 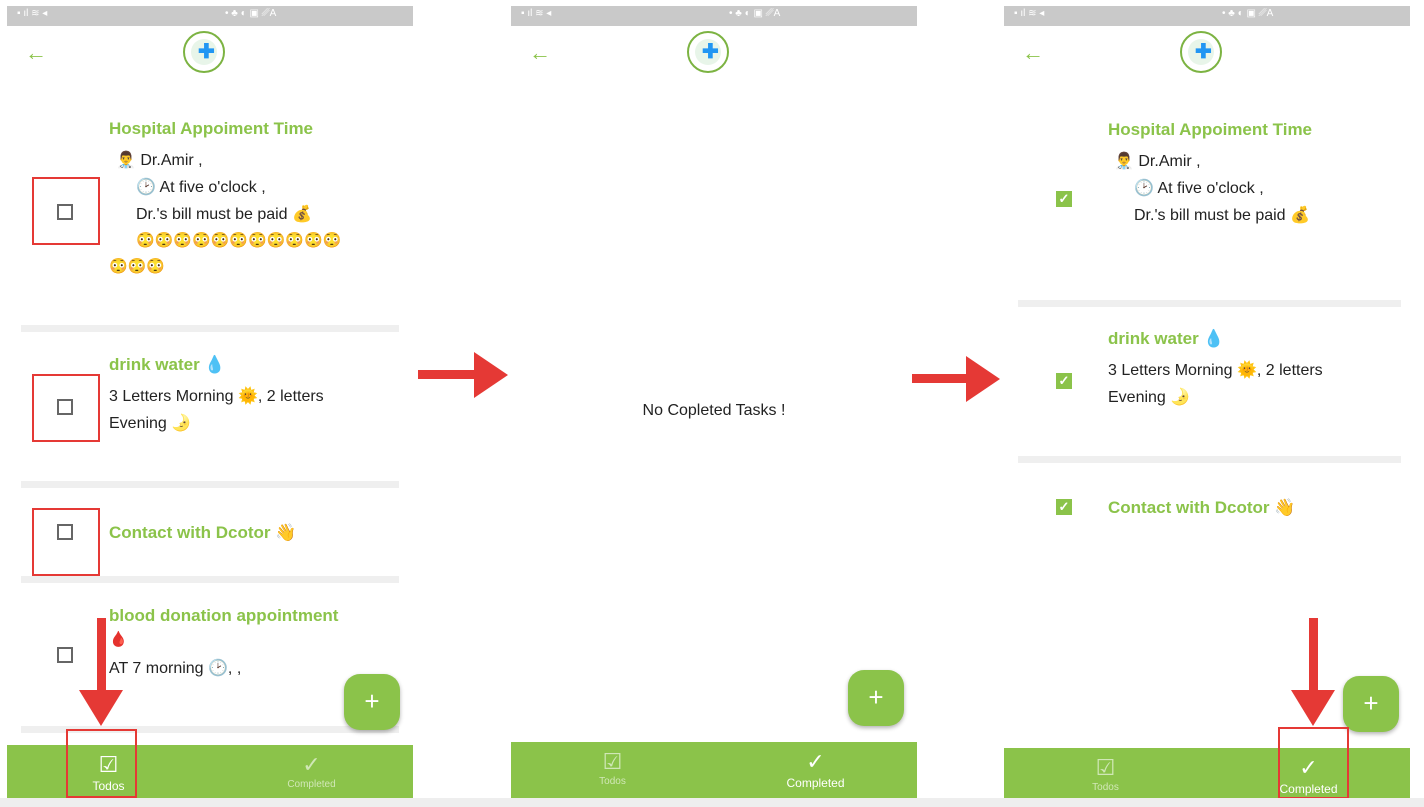 I want to click on todo-line: 😳😳😳, so click(x=137, y=266).